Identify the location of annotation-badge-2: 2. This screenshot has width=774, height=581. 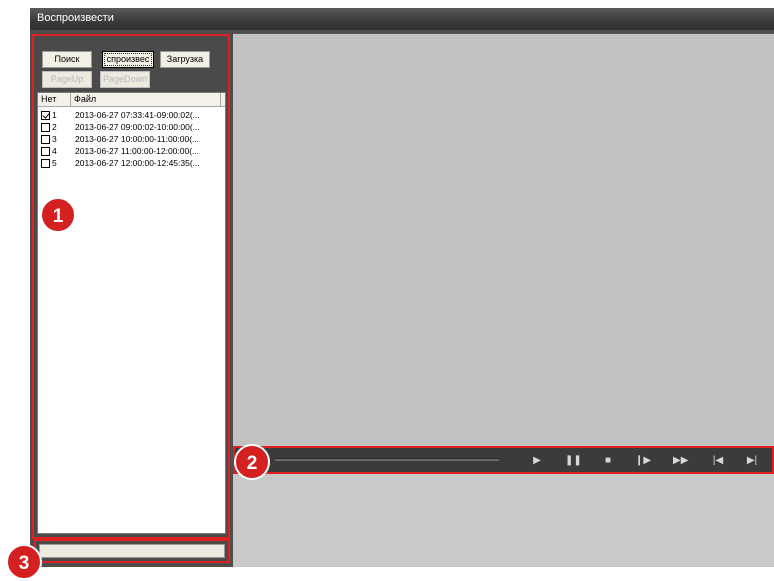
(252, 462).